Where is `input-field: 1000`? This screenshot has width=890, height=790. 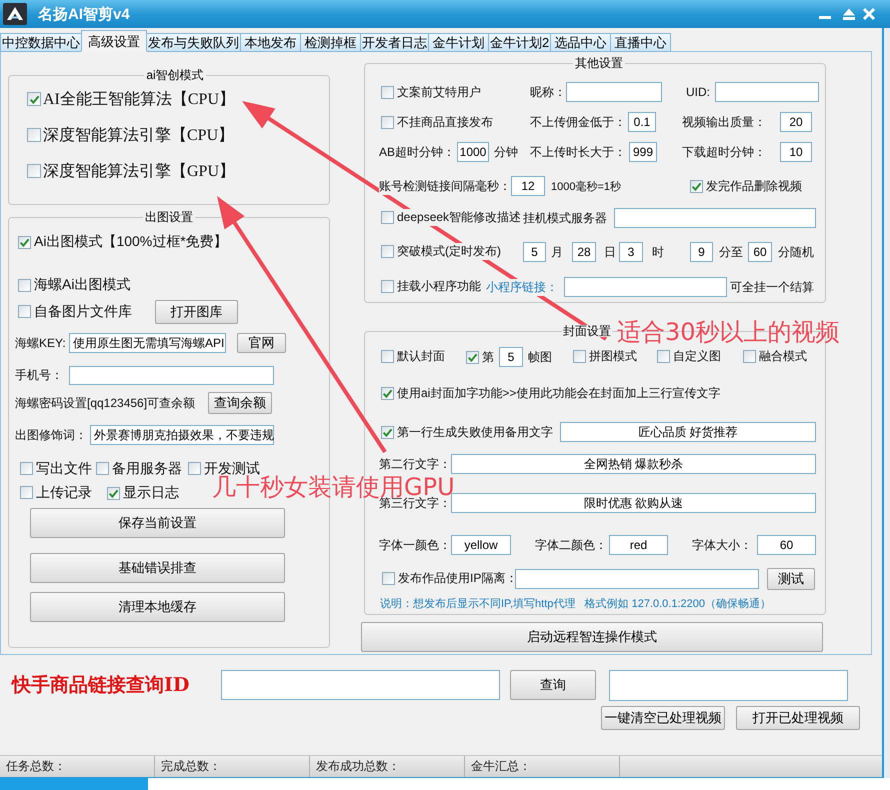
input-field: 1000 is located at coordinates (473, 152).